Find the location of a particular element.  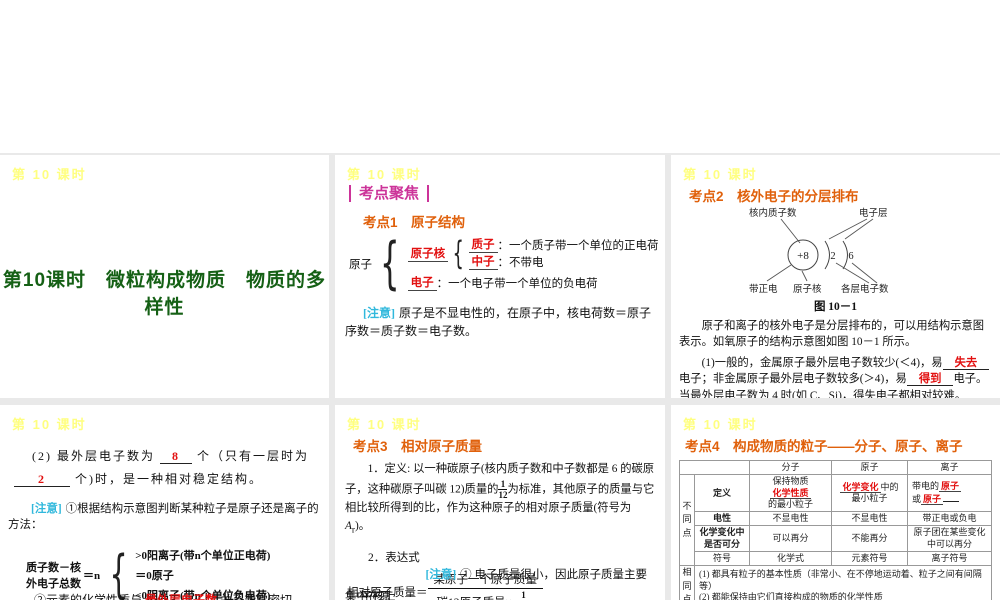

proton-desc: ：一个质子带一个单位的正电荷 is located at coordinates (578, 245).